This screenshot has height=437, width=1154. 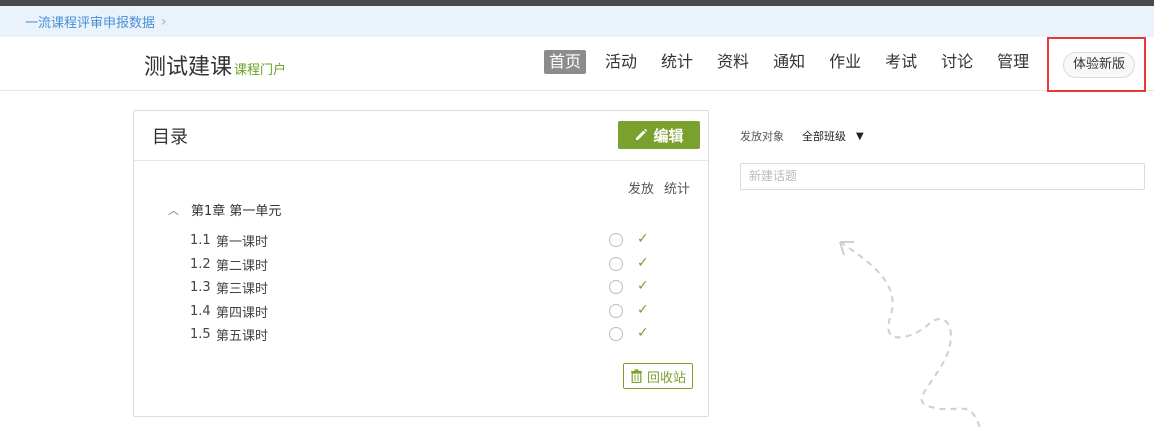 What do you see at coordinates (733, 62) in the screenshot?
I see `nav-materials: 资料` at bounding box center [733, 62].